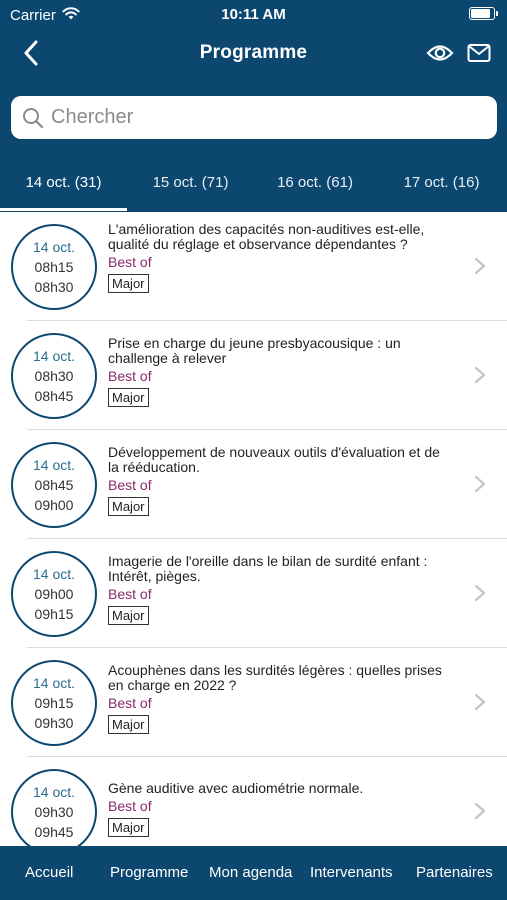 The height and width of the screenshot is (900, 507). Describe the element at coordinates (315, 186) in the screenshot. I see `tab-16-oct: 16 oct. (61)` at that location.